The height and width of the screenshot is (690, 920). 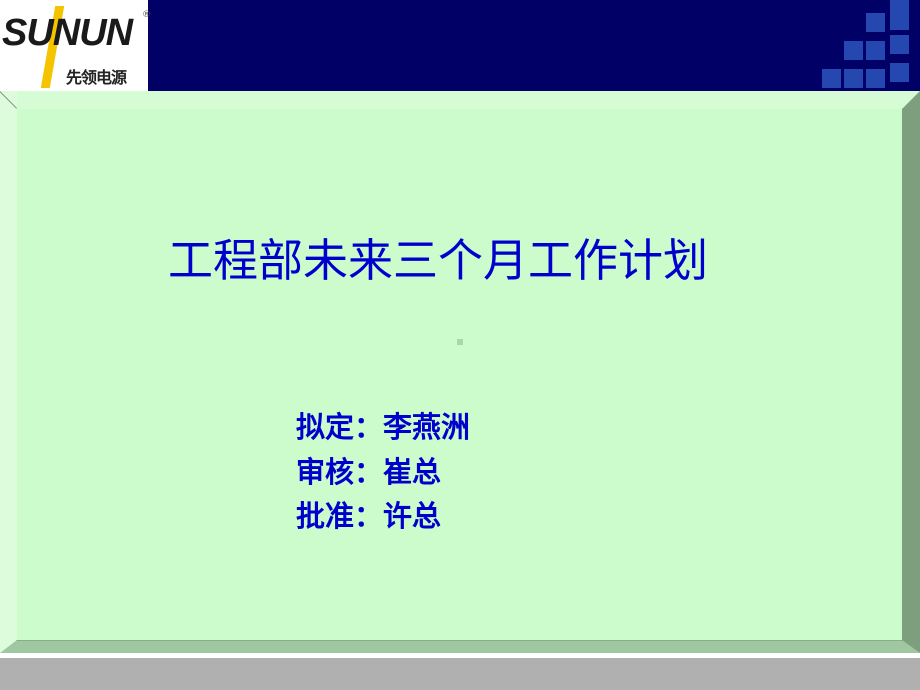 I want to click on signature-label: 审核：, so click(x=340, y=472).